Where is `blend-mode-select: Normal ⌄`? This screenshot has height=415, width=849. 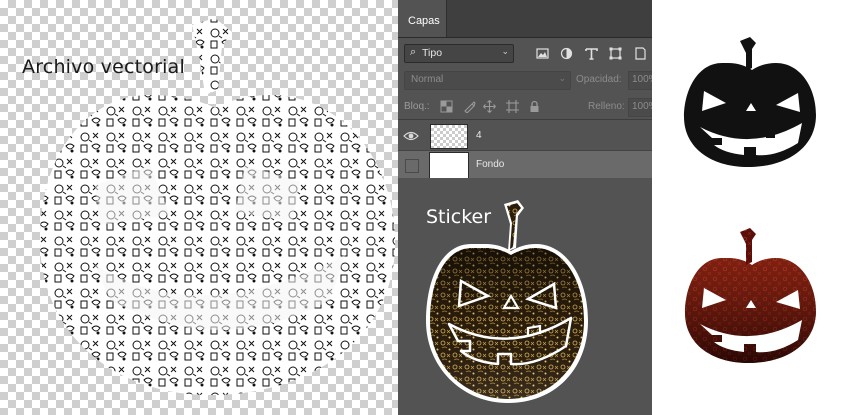
blend-mode-select: Normal ⌄ is located at coordinates (487, 80).